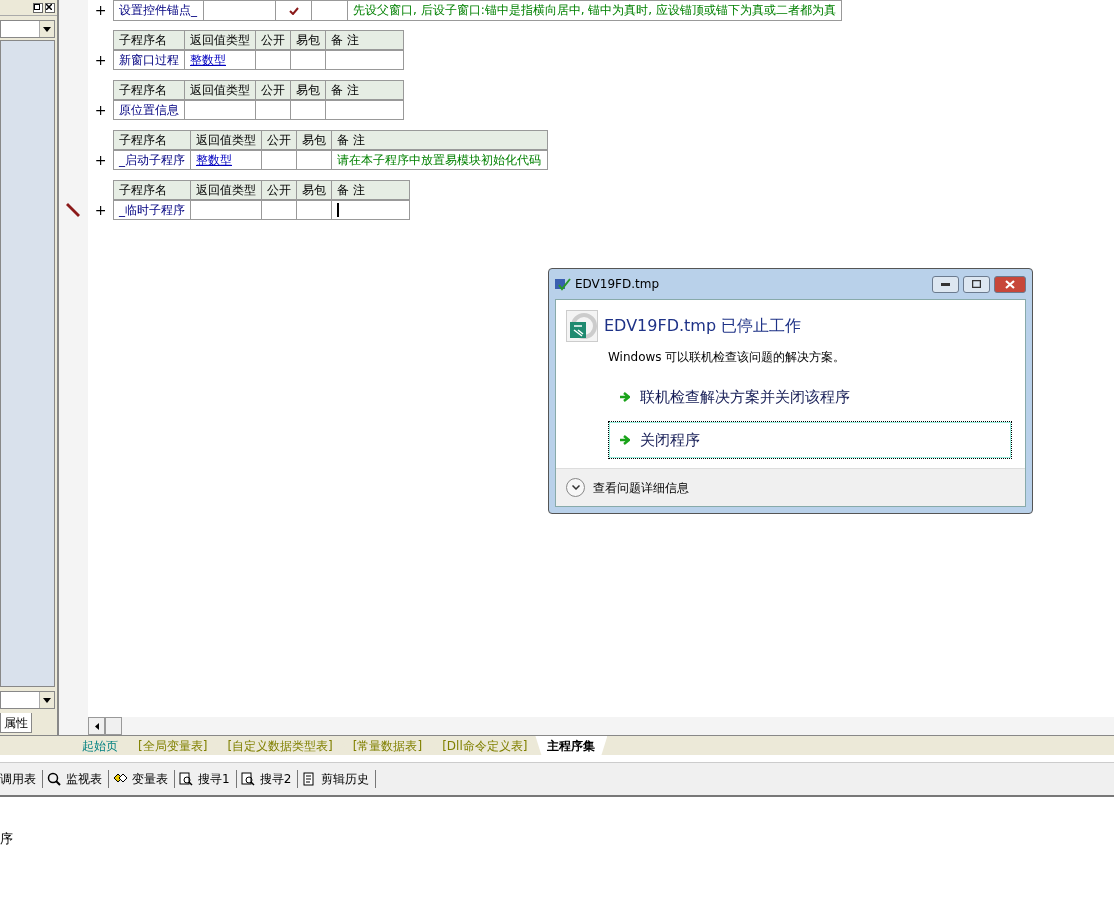 The width and height of the screenshot is (1114, 915). I want to click on table-cell: _临时子程序, so click(152, 209).